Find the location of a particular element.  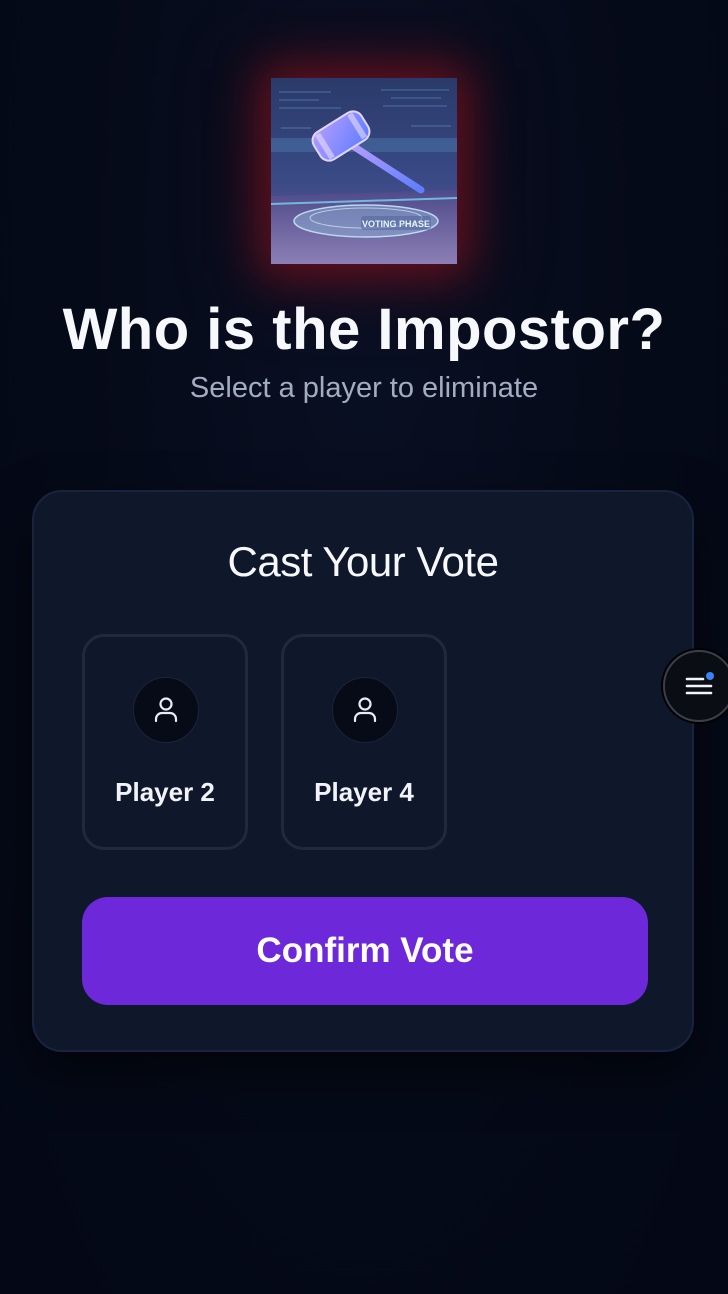

menu-icon is located at coordinates (699, 683).